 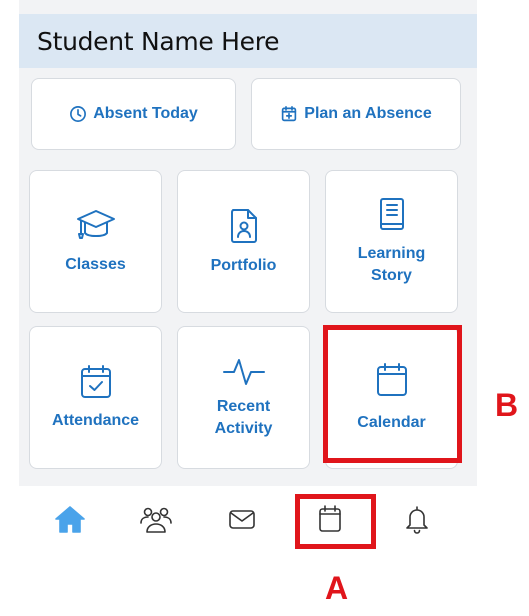 I want to click on attendance-label: Attendance, so click(x=95, y=420).